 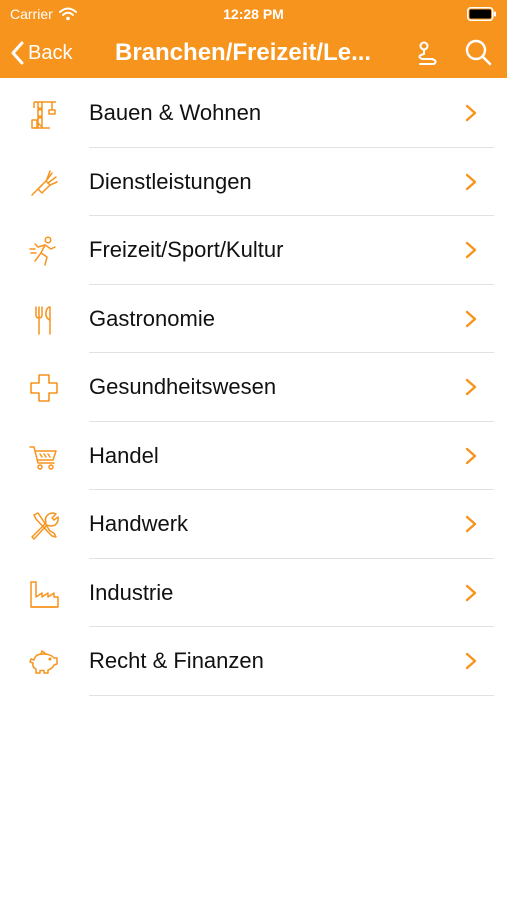 What do you see at coordinates (50, 52) in the screenshot?
I see `back-label: Back` at bounding box center [50, 52].